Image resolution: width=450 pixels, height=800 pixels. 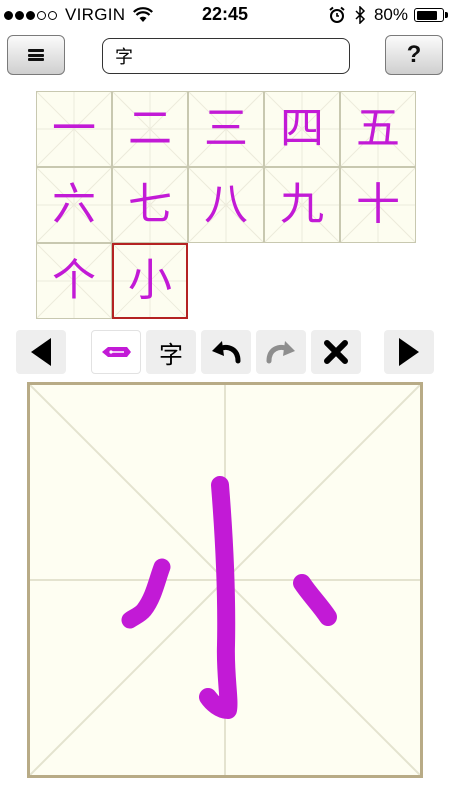 I want to click on help-button: ?, so click(x=414, y=55).